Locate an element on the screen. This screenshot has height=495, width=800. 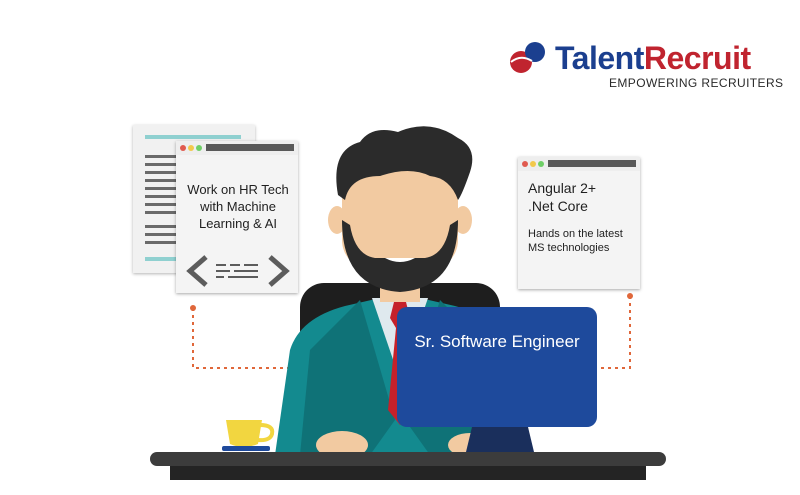
desk is located at coordinates (408, 466).